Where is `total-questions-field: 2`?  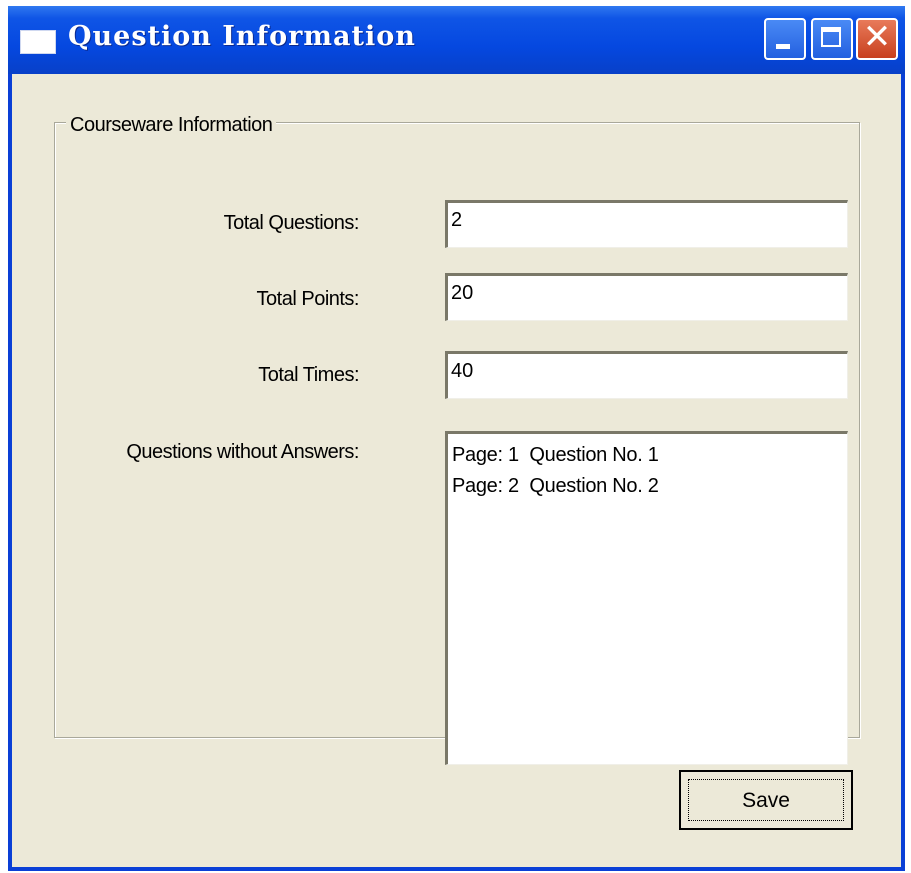
total-questions-field: 2 is located at coordinates (646, 224).